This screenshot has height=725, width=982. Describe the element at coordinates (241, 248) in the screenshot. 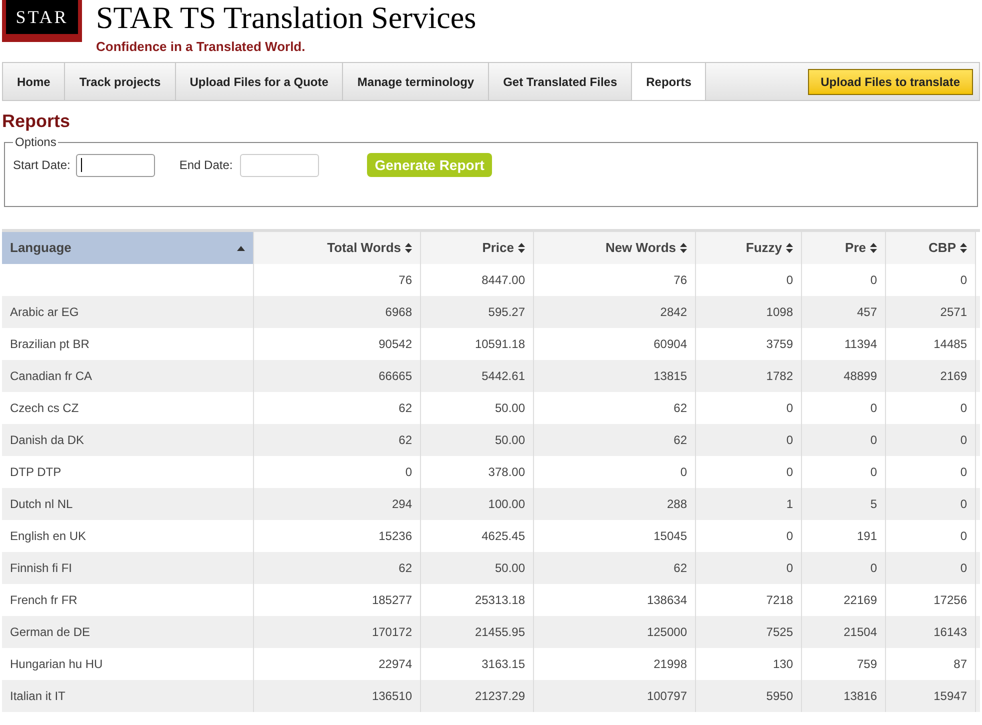

I see `sort-ascending-icon` at that location.